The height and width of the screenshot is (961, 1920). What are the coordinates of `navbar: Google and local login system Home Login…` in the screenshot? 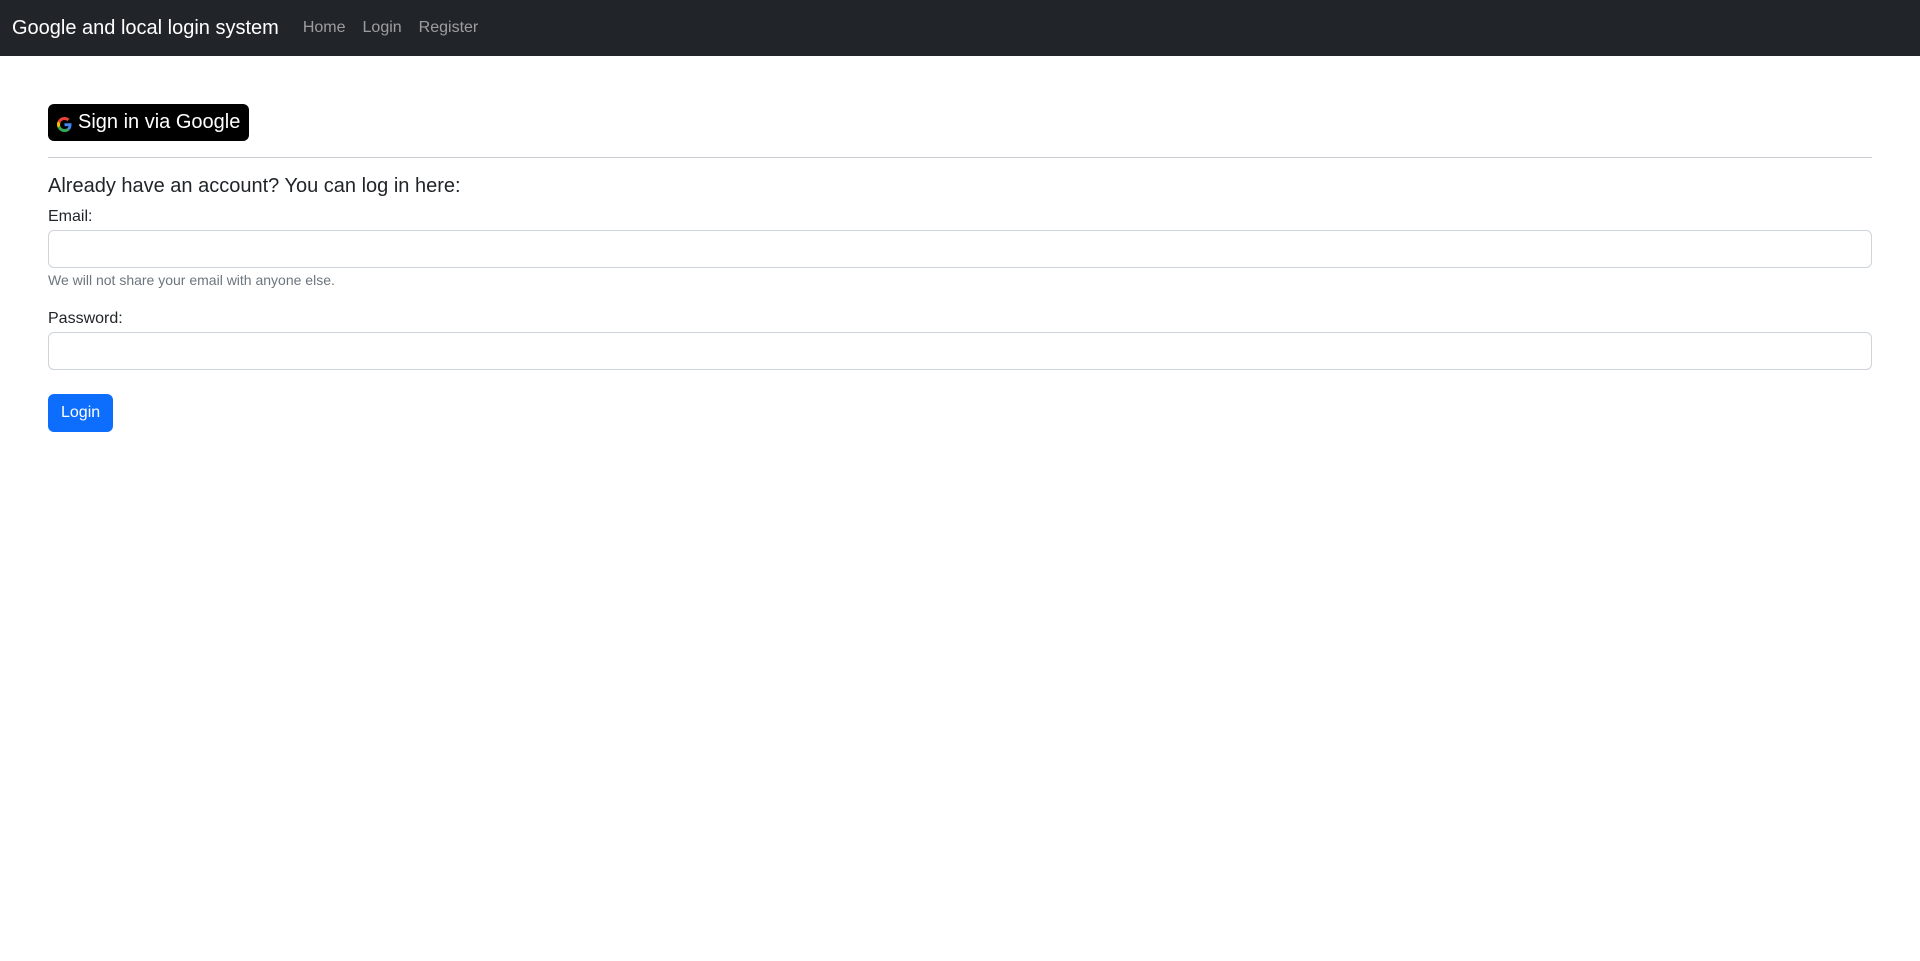 It's located at (960, 28).